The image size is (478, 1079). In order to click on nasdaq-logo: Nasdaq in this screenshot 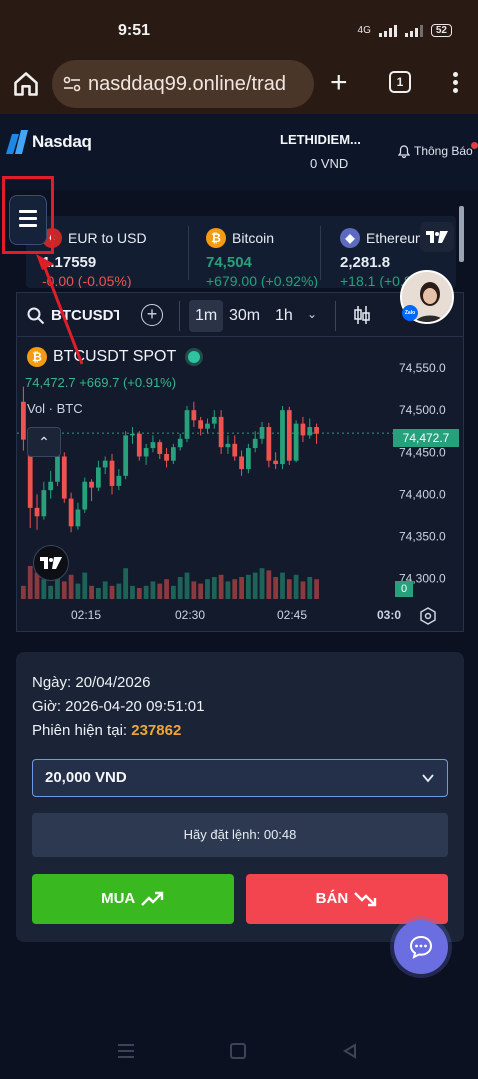, I will do `click(48, 142)`.